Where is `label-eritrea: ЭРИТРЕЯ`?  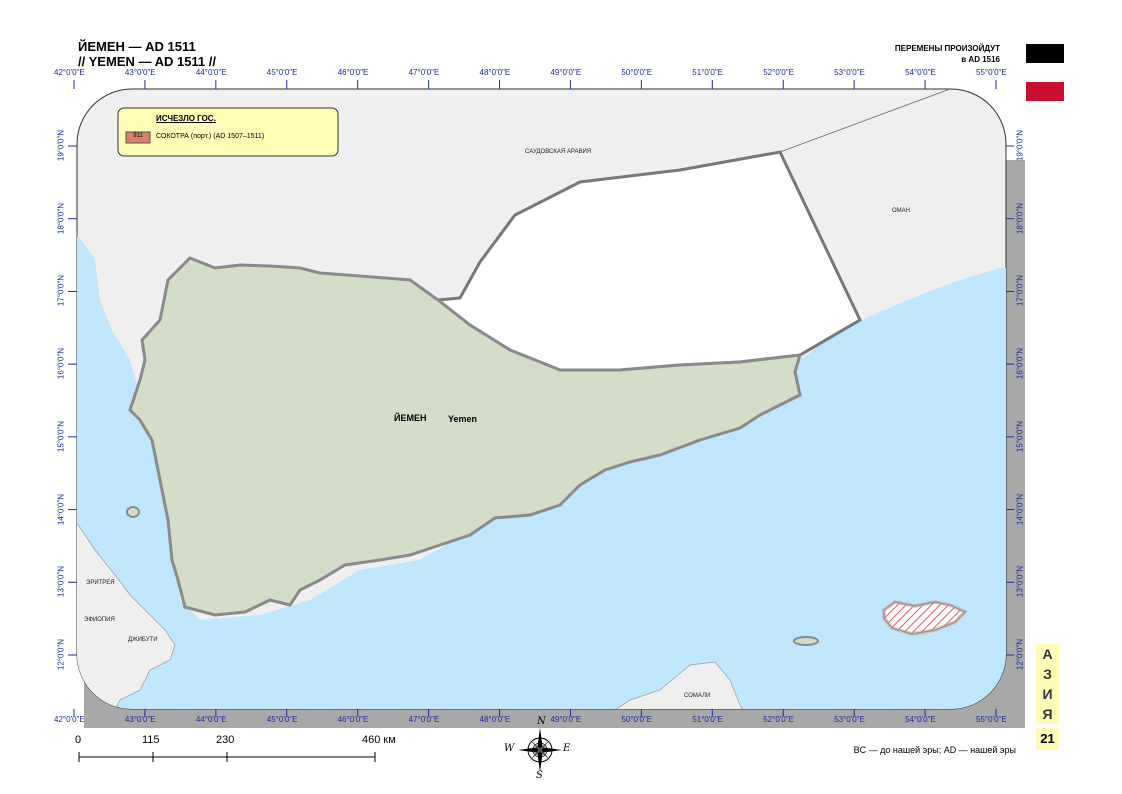 label-eritrea: ЭРИТРЕЯ is located at coordinates (100, 583).